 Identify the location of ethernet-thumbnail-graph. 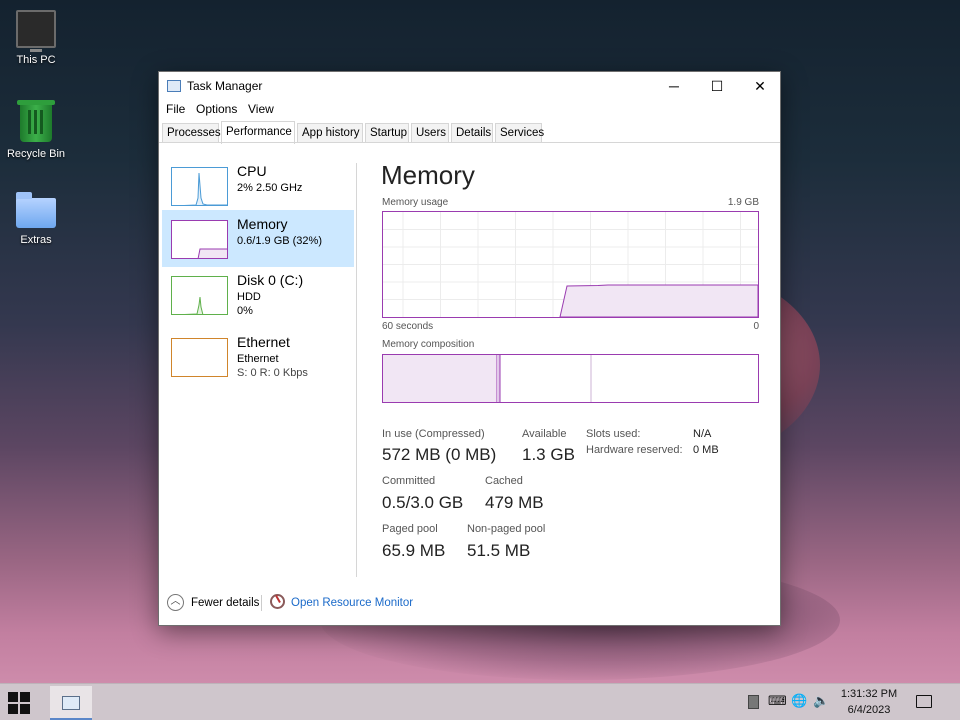
(199, 357).